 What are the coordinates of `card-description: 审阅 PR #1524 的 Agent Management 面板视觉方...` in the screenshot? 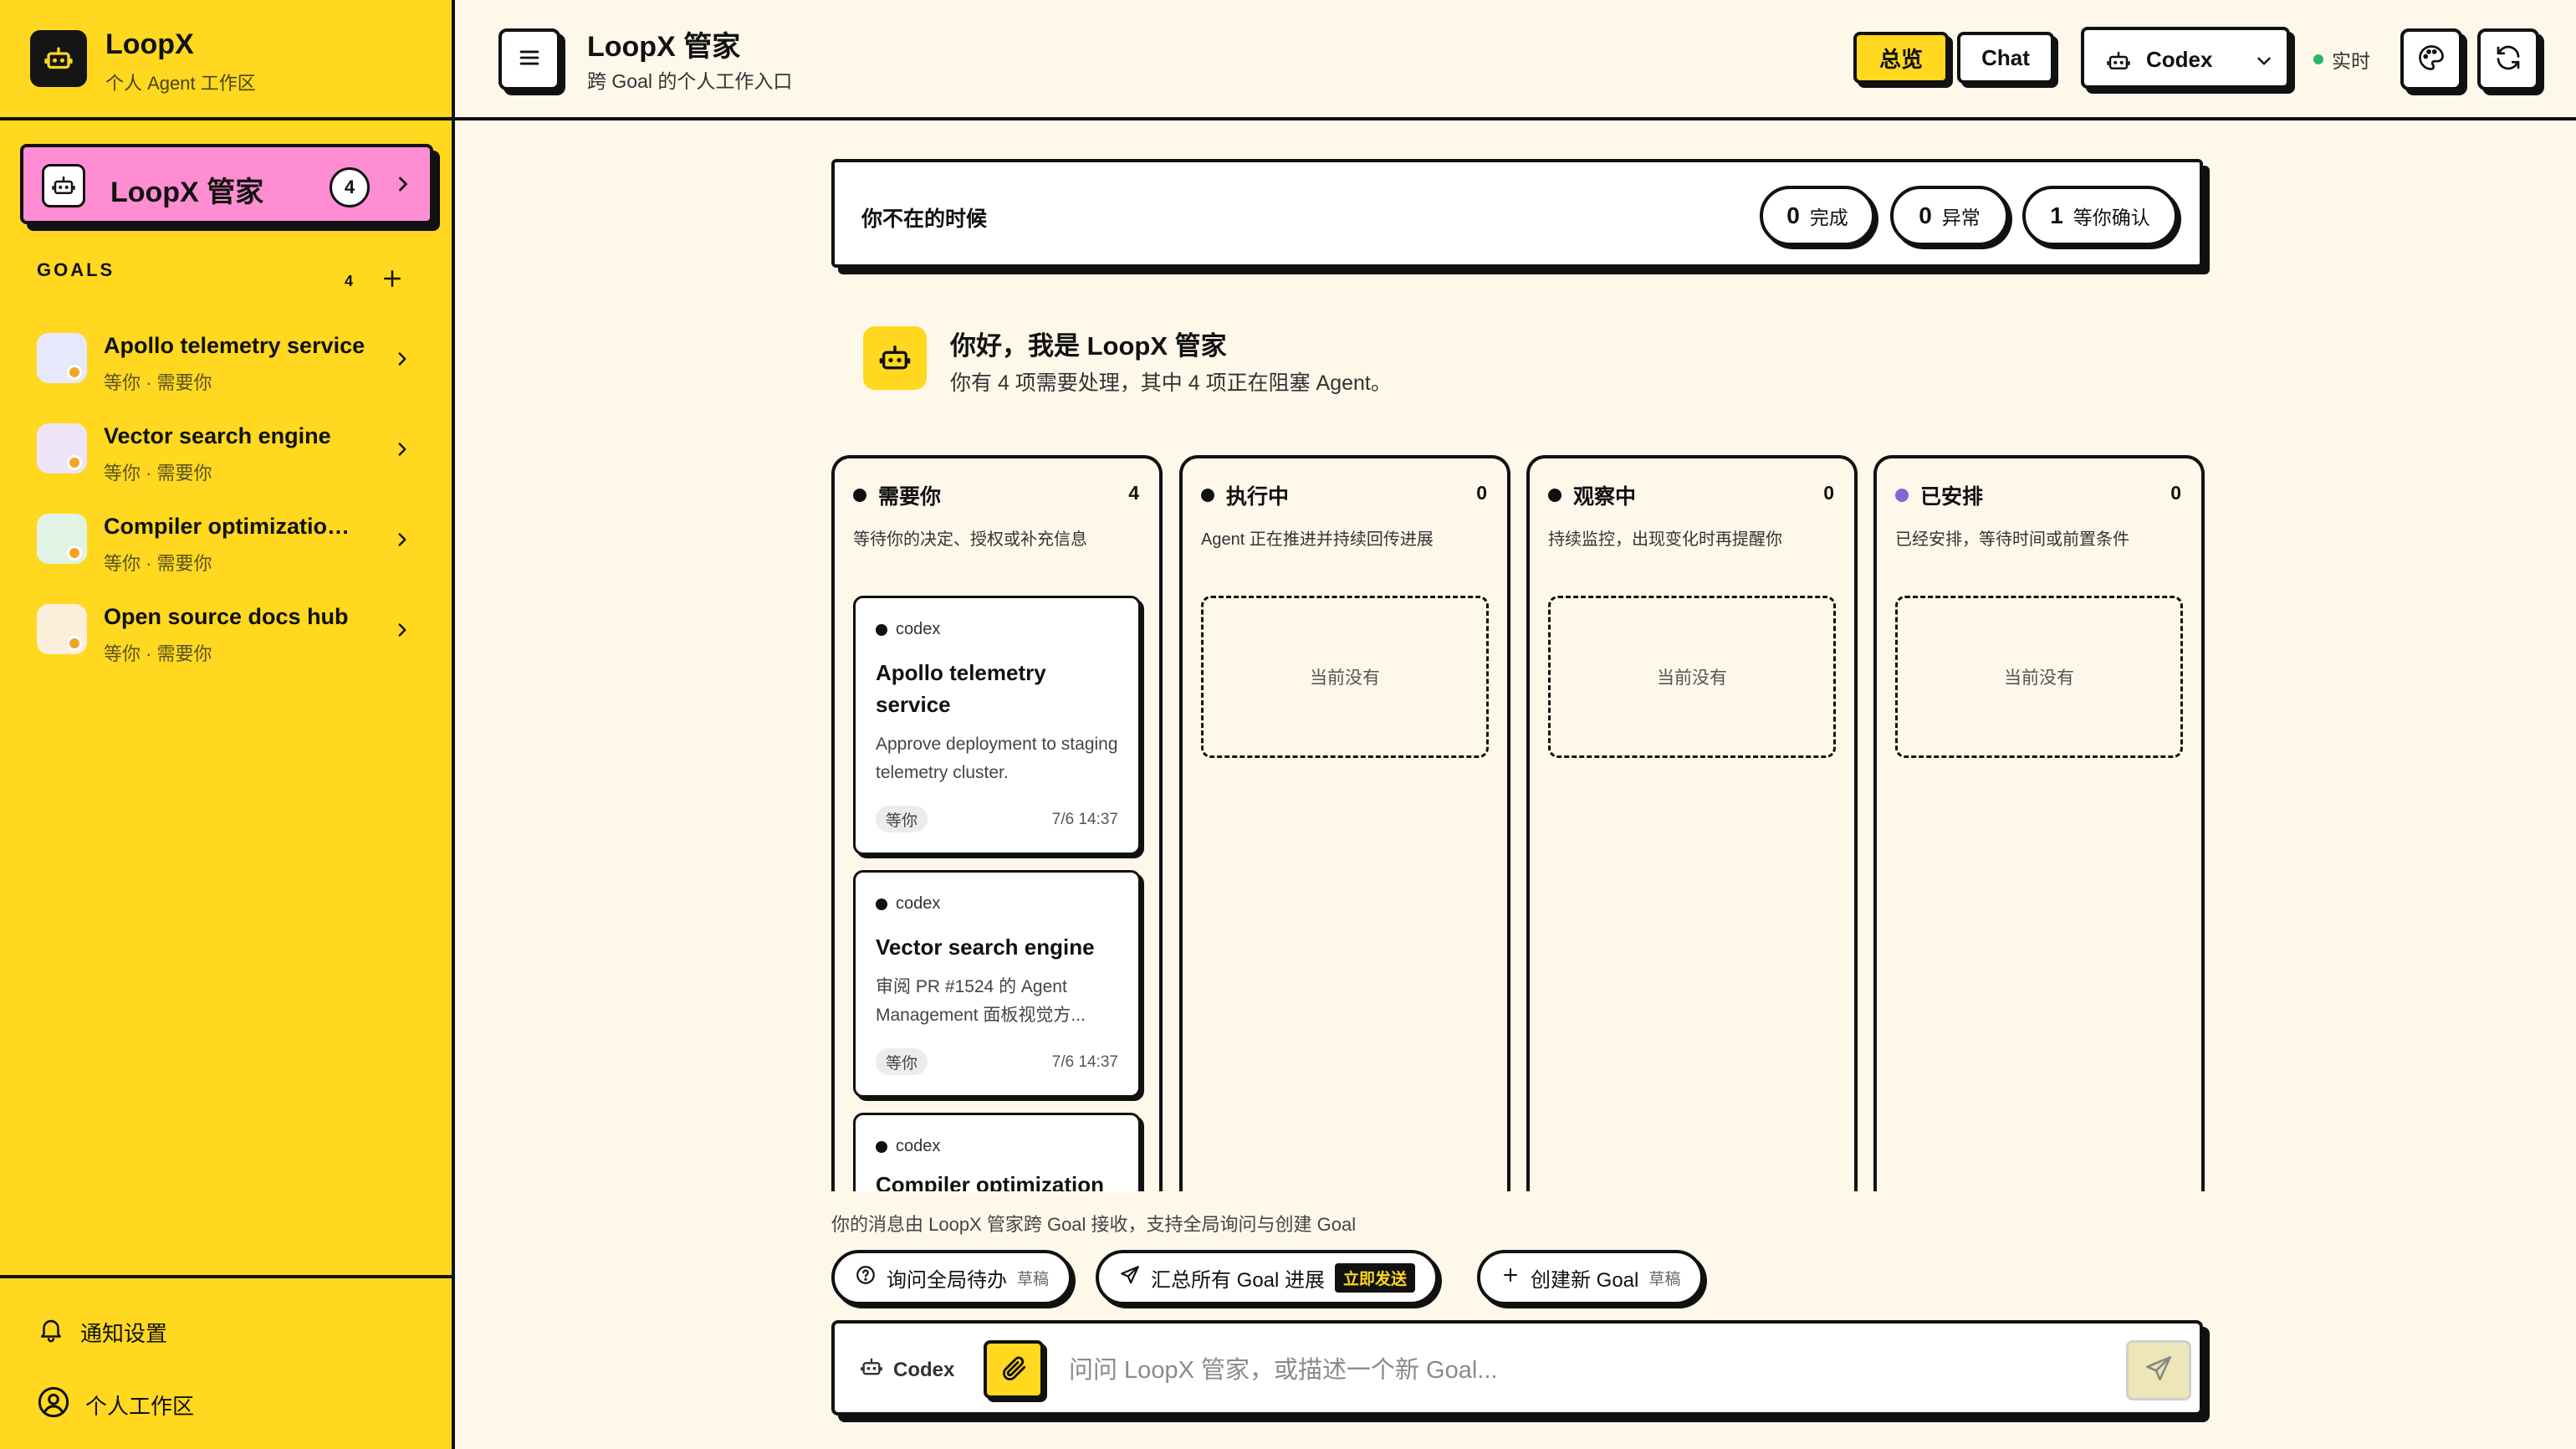 It's located at (981, 1001).